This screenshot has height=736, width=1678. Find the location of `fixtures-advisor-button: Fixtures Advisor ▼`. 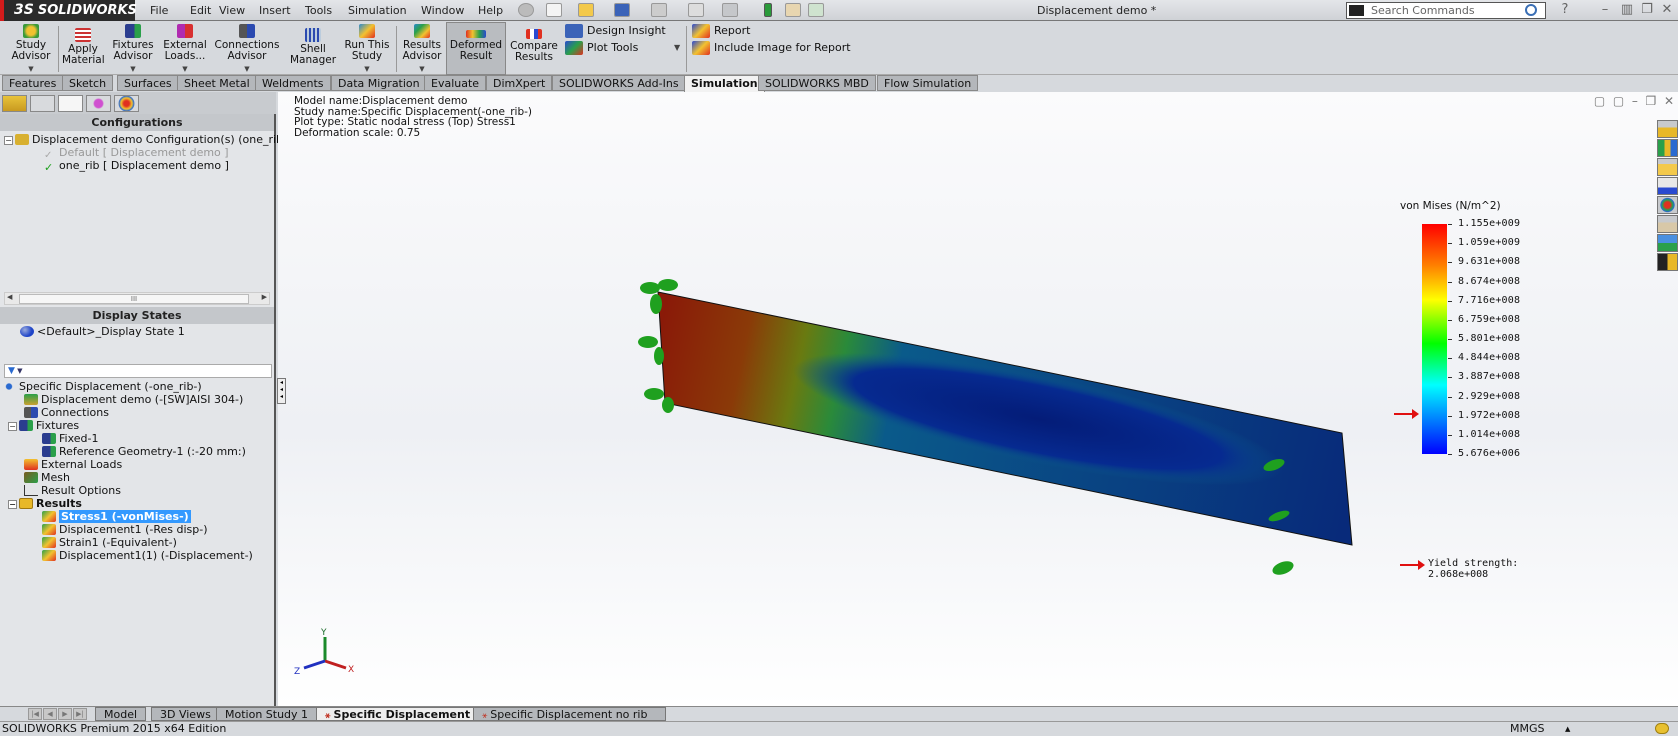

fixtures-advisor-button: Fixtures Advisor ▼ is located at coordinates (133, 48).